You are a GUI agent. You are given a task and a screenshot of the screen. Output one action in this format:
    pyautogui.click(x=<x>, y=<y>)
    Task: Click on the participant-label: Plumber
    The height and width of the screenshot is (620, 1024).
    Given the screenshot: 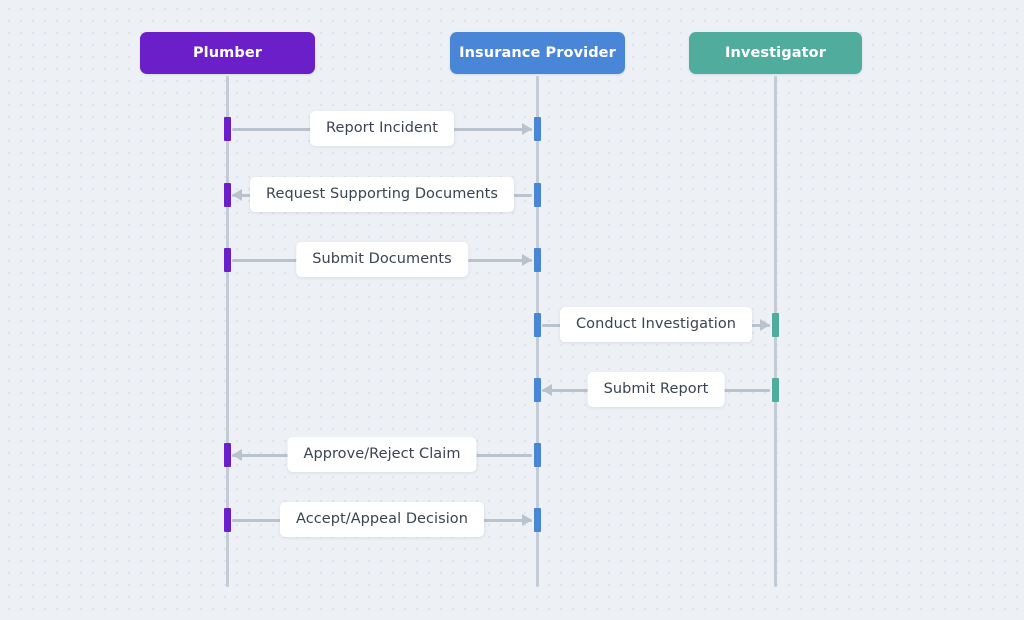 What is the action you would take?
    pyautogui.click(x=227, y=53)
    